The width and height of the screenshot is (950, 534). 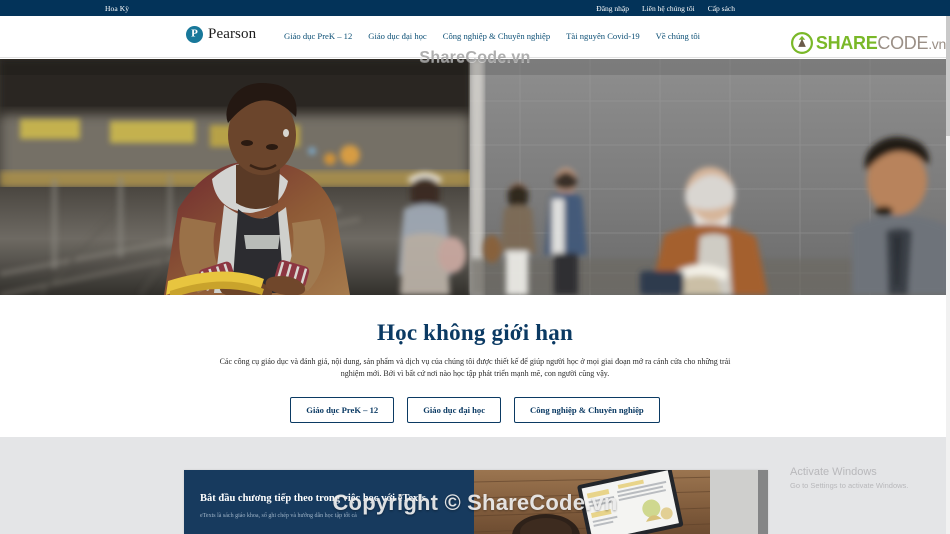 I want to click on scrollbar-thumb, so click(x=948, y=76).